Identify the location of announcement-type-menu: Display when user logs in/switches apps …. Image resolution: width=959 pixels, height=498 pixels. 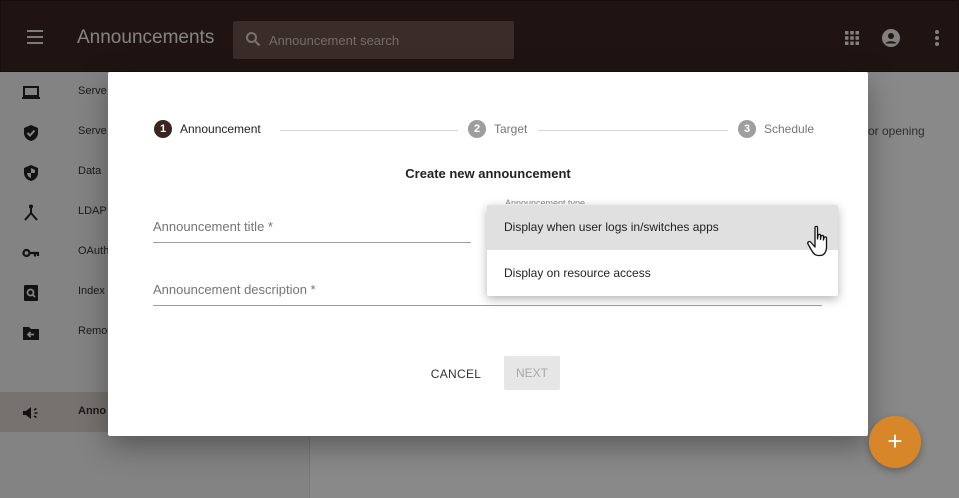
(662, 250).